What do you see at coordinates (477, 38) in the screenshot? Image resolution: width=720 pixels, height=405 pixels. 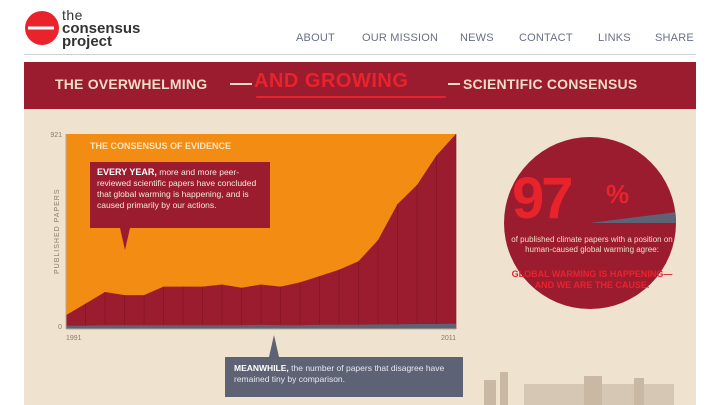 I see `nav-news: NEWS` at bounding box center [477, 38].